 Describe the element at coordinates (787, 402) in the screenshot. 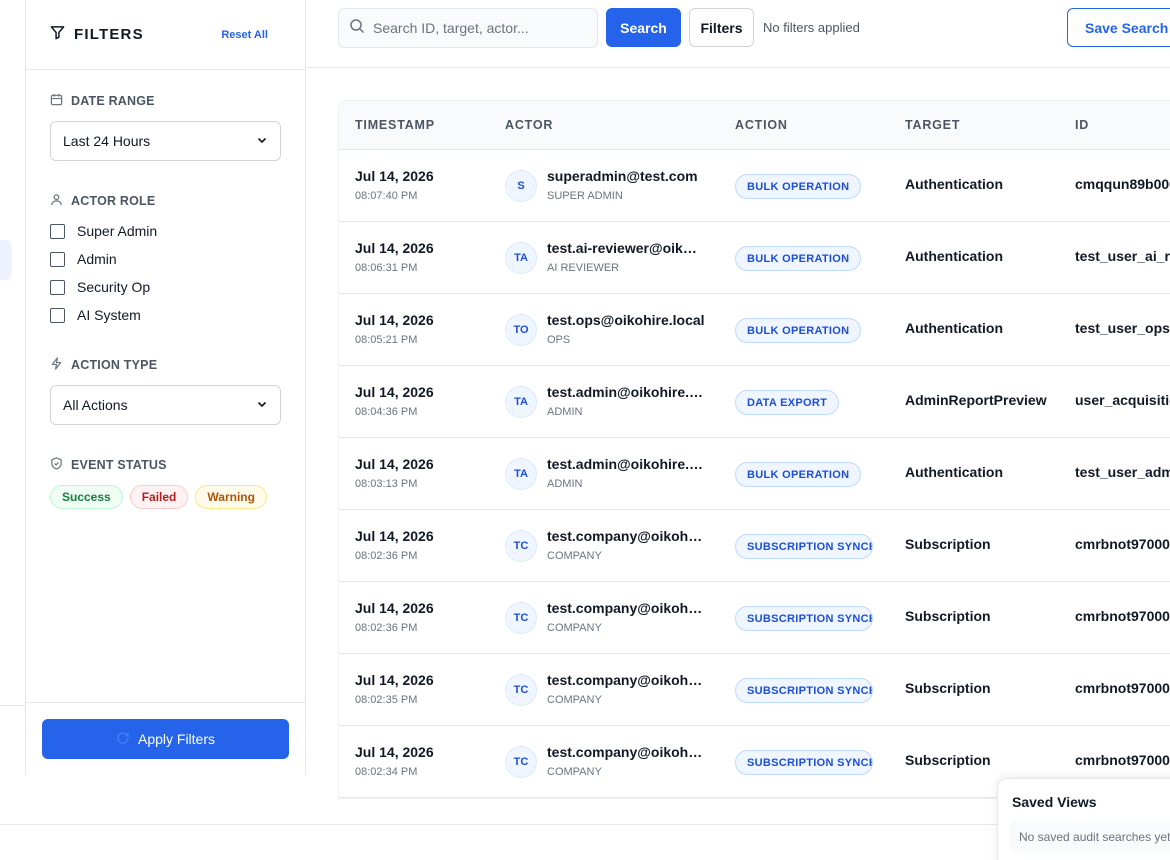

I see `action-badge: DATA EXPORT` at that location.